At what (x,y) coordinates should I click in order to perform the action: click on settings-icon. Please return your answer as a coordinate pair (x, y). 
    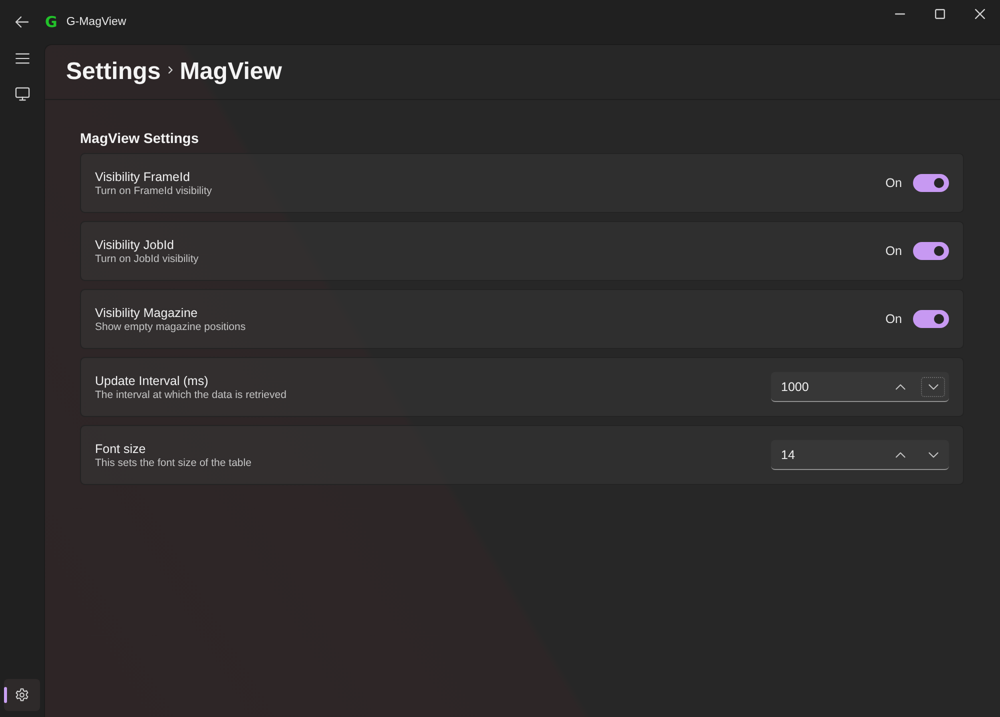
    Looking at the image, I should click on (22, 695).